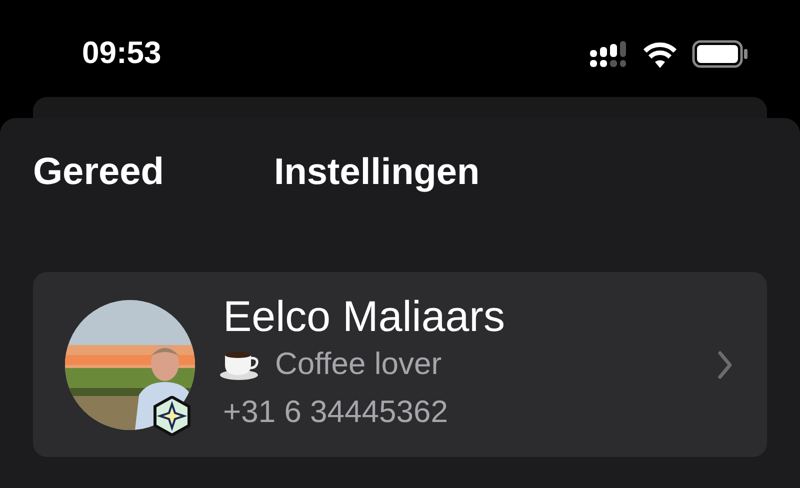 The height and width of the screenshot is (488, 800). What do you see at coordinates (660, 54) in the screenshot?
I see `wifi-icon` at bounding box center [660, 54].